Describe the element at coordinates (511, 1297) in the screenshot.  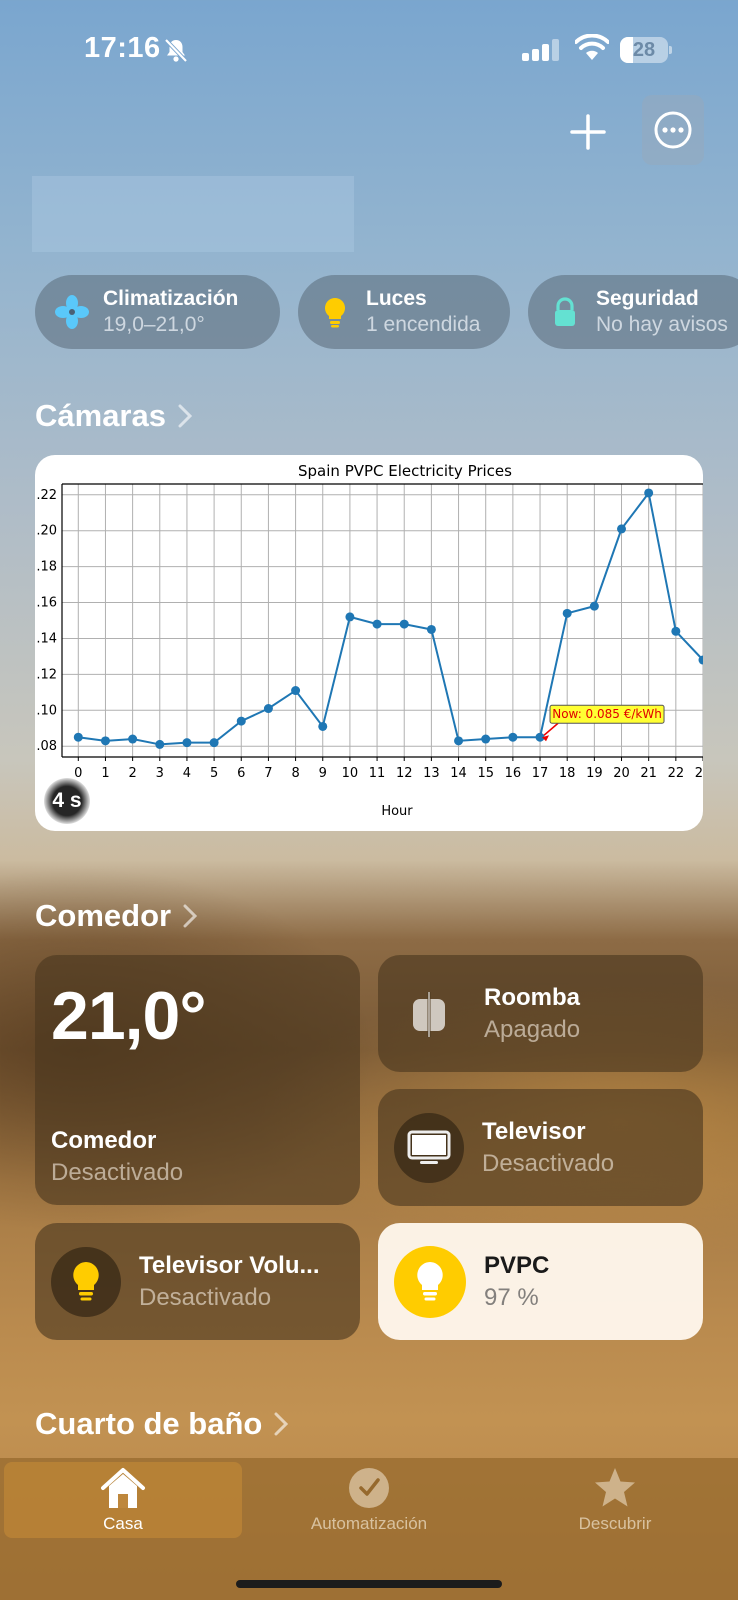
I see `tile-subtitle: 97 %` at that location.